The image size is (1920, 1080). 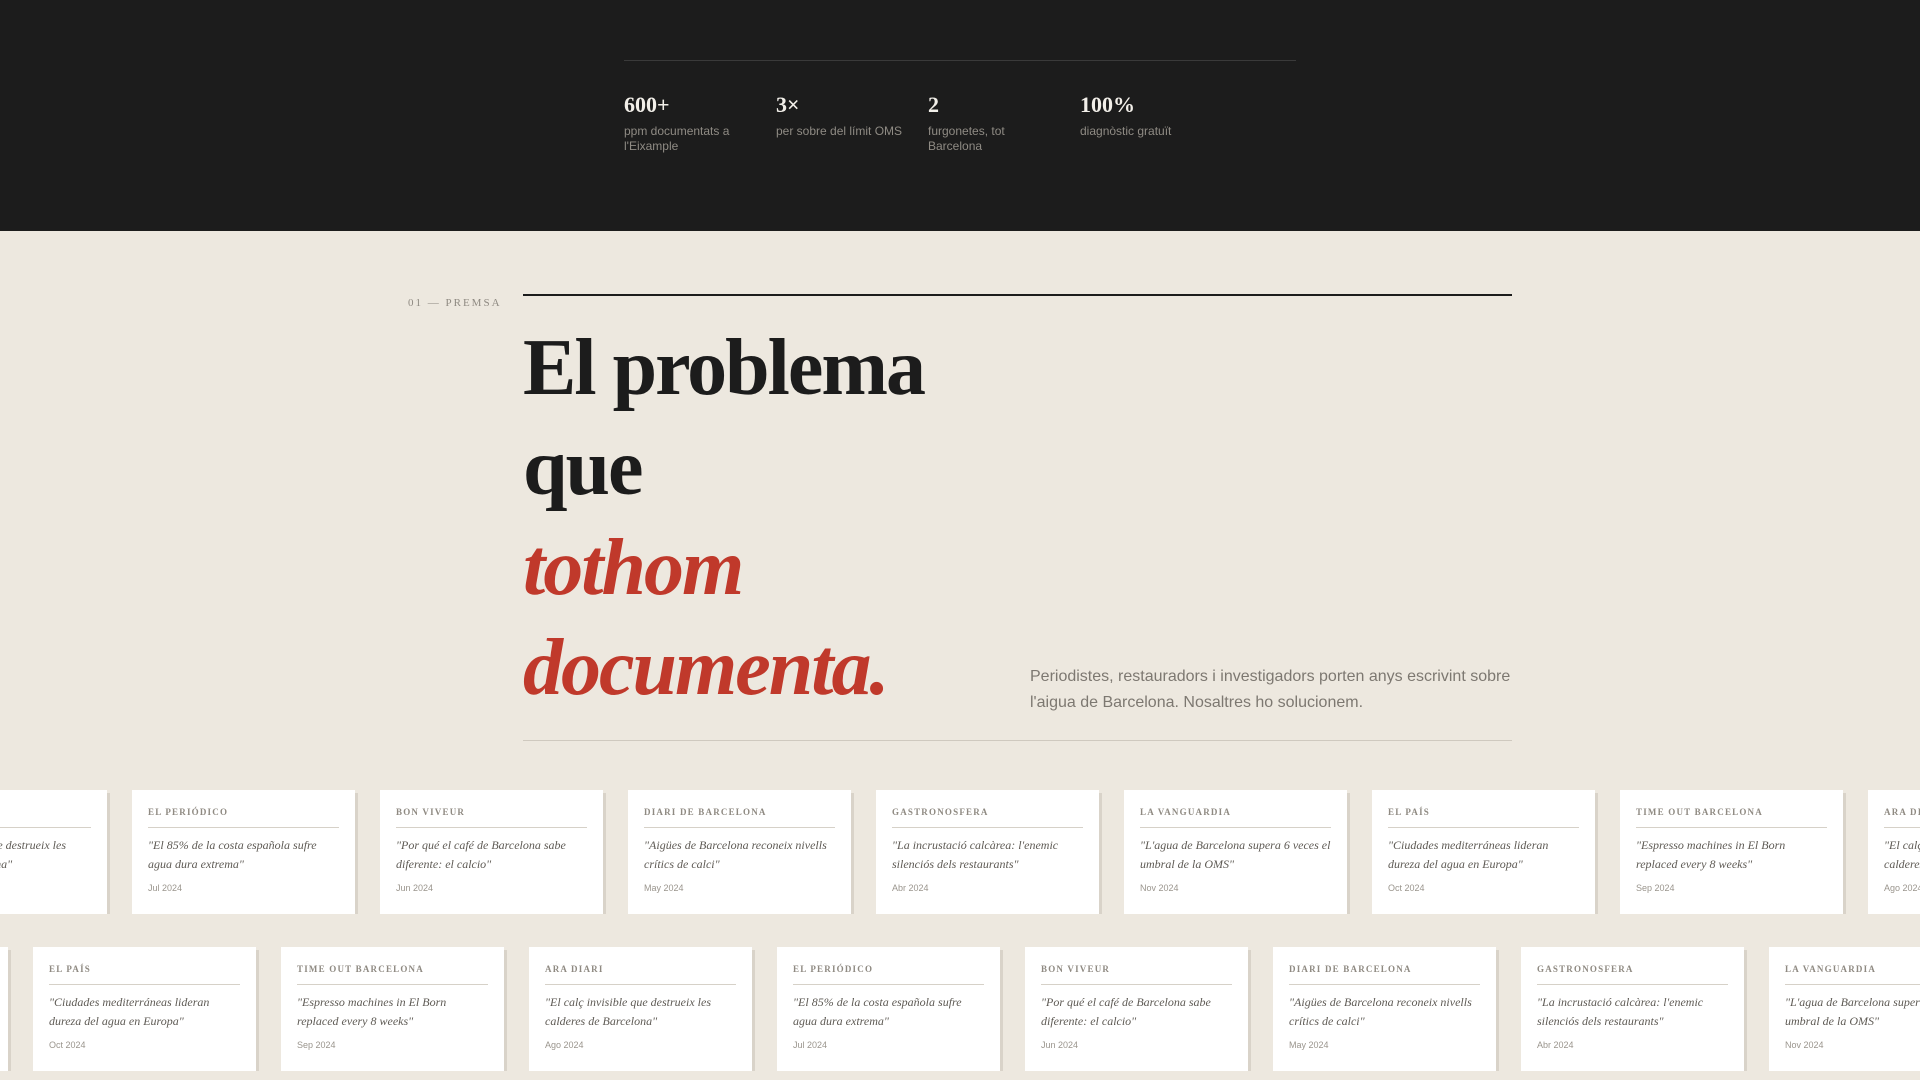 What do you see at coordinates (1017, 740) in the screenshot?
I see `section-bottom-rule` at bounding box center [1017, 740].